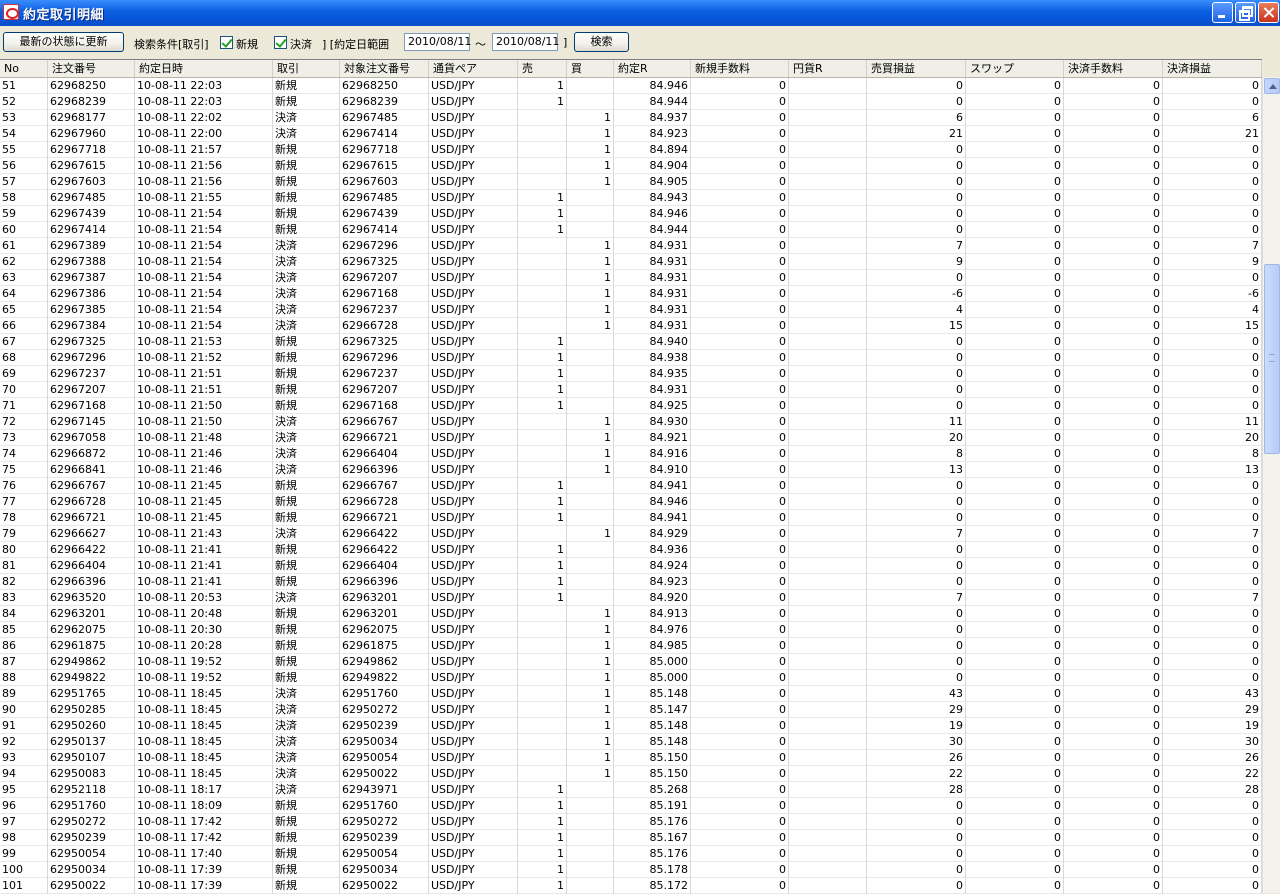 The height and width of the screenshot is (894, 1280). What do you see at coordinates (542, 358) in the screenshot?
I see `cell-sell: 1` at bounding box center [542, 358].